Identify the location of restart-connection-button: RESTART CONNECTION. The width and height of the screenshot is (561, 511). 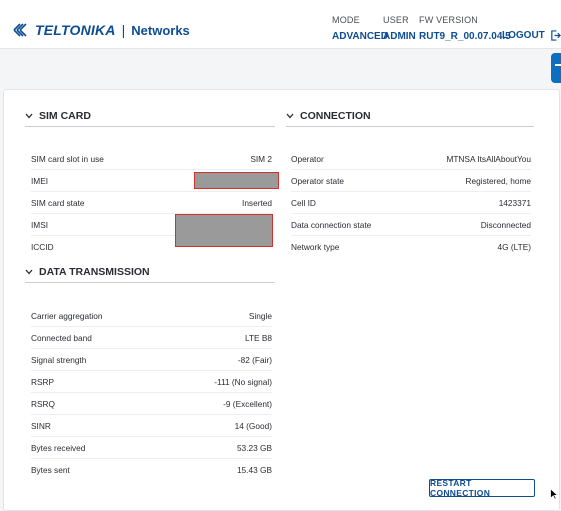
(482, 488).